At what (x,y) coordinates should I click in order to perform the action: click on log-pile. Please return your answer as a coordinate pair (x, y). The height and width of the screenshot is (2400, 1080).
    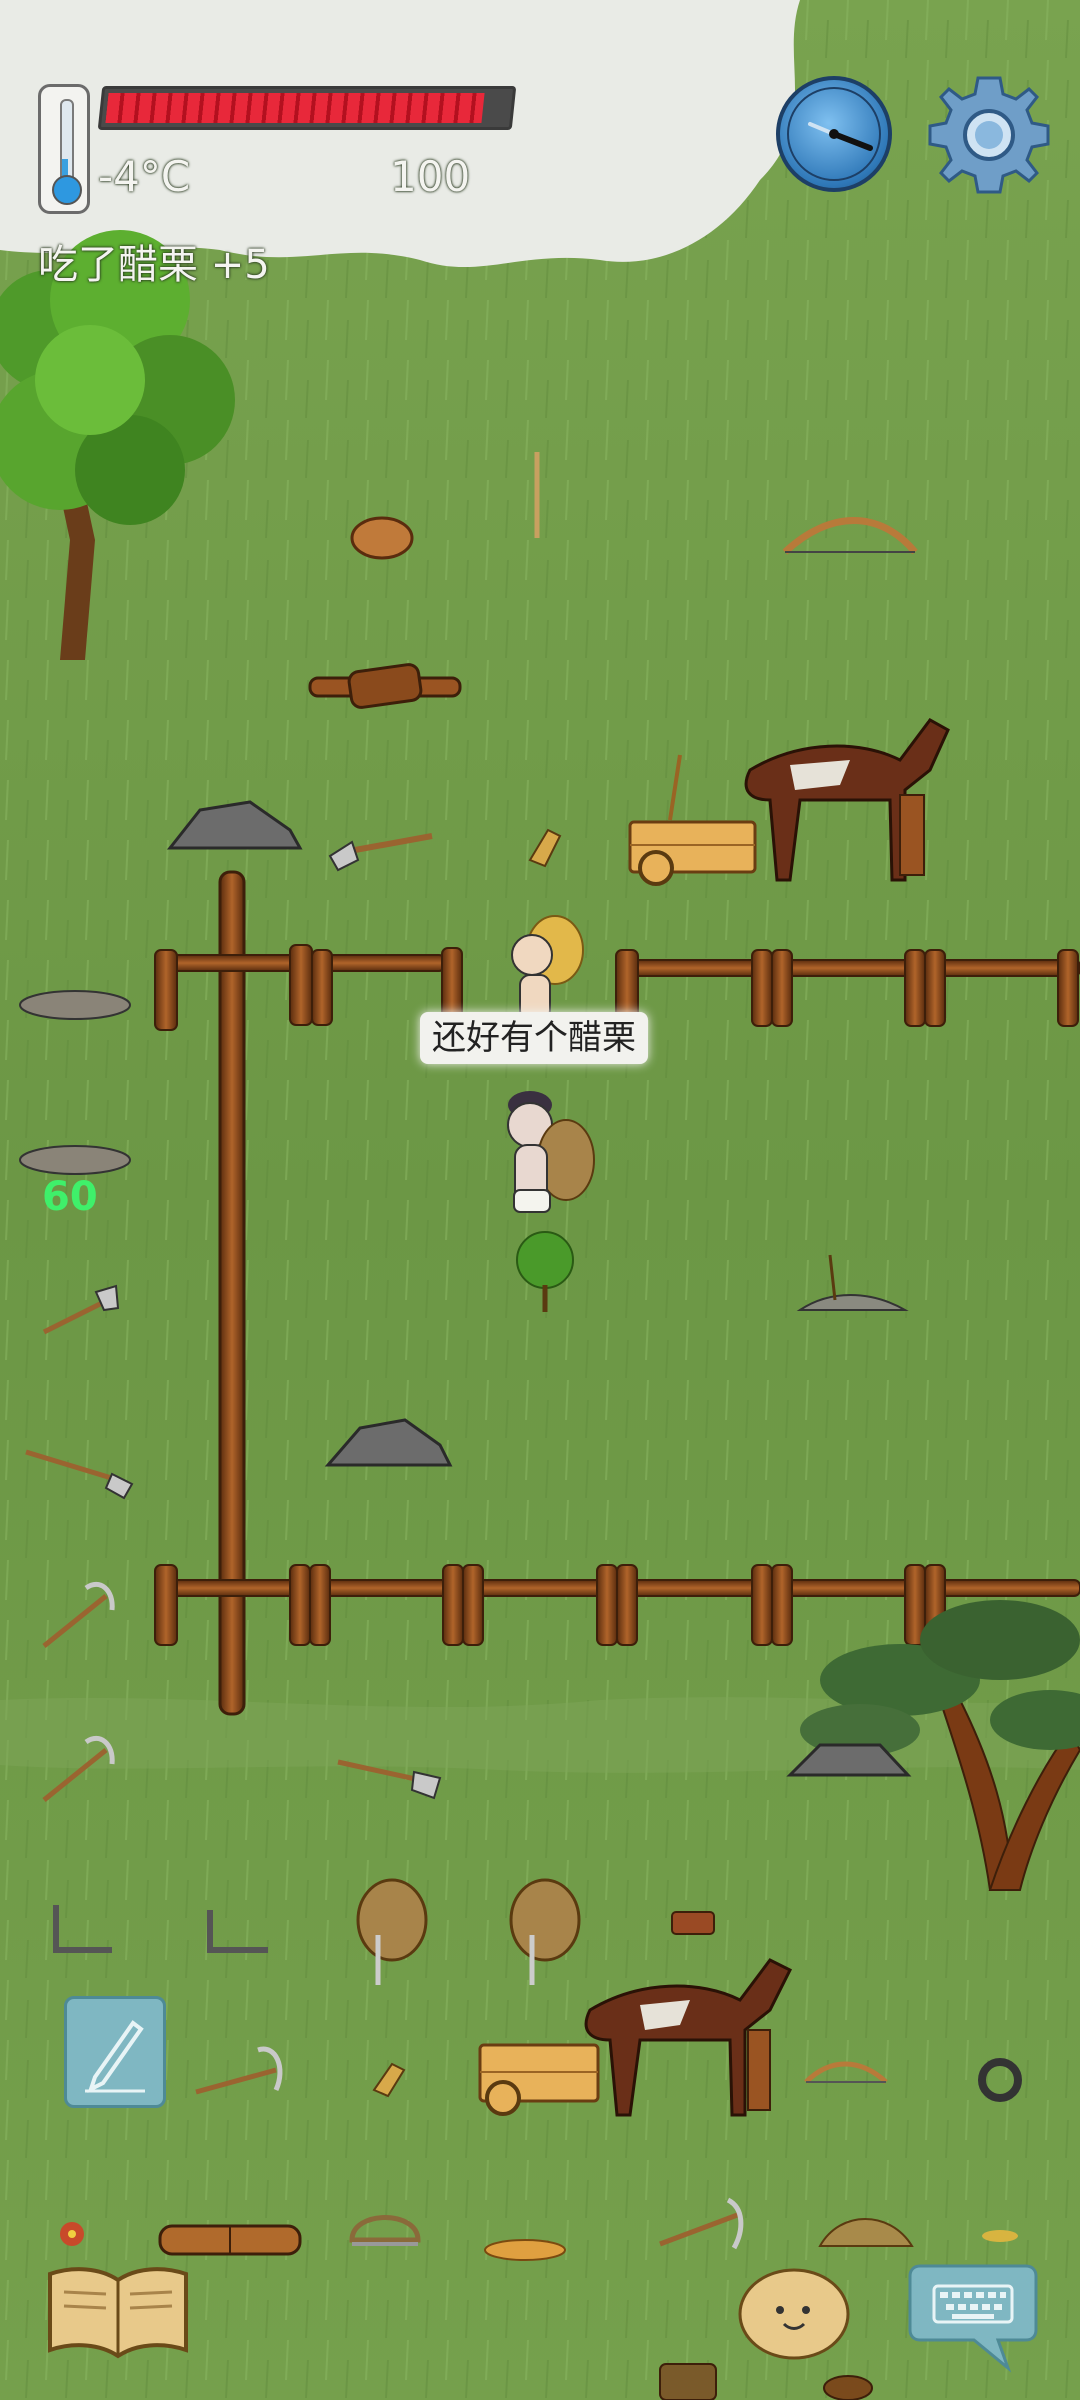
    Looking at the image, I should click on (230, 2240).